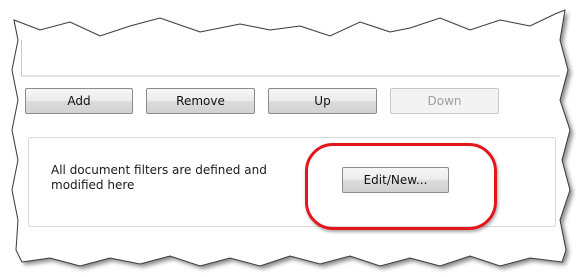 This screenshot has height=277, width=576. What do you see at coordinates (21, 58) in the screenshot?
I see `list-box-left-edge` at bounding box center [21, 58].